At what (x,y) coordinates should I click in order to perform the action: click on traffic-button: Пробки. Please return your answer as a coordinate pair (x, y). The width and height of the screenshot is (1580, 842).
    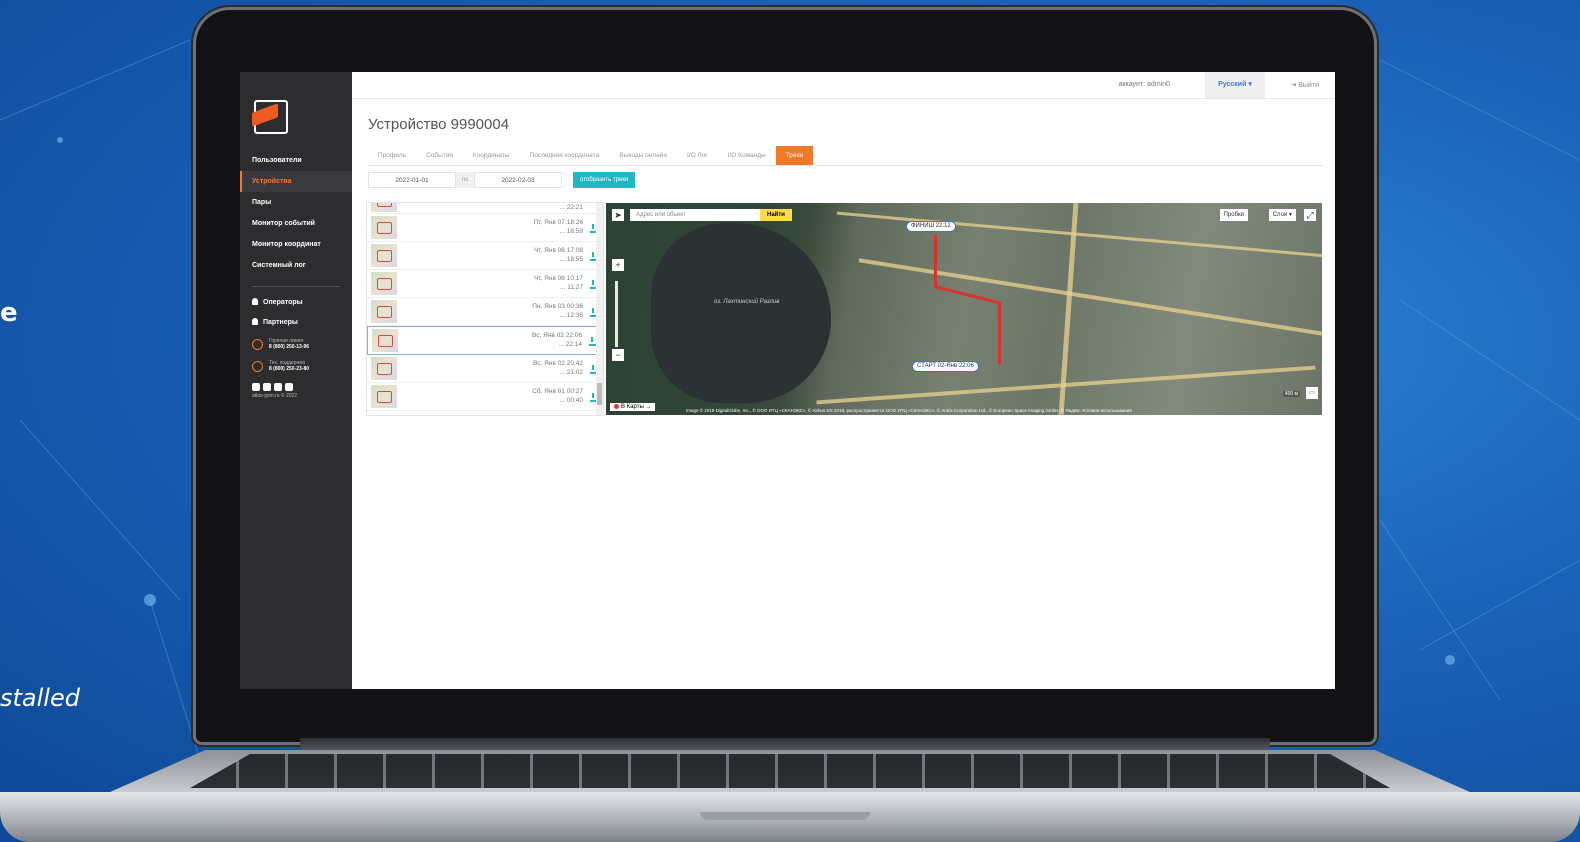
    Looking at the image, I should click on (1233, 215).